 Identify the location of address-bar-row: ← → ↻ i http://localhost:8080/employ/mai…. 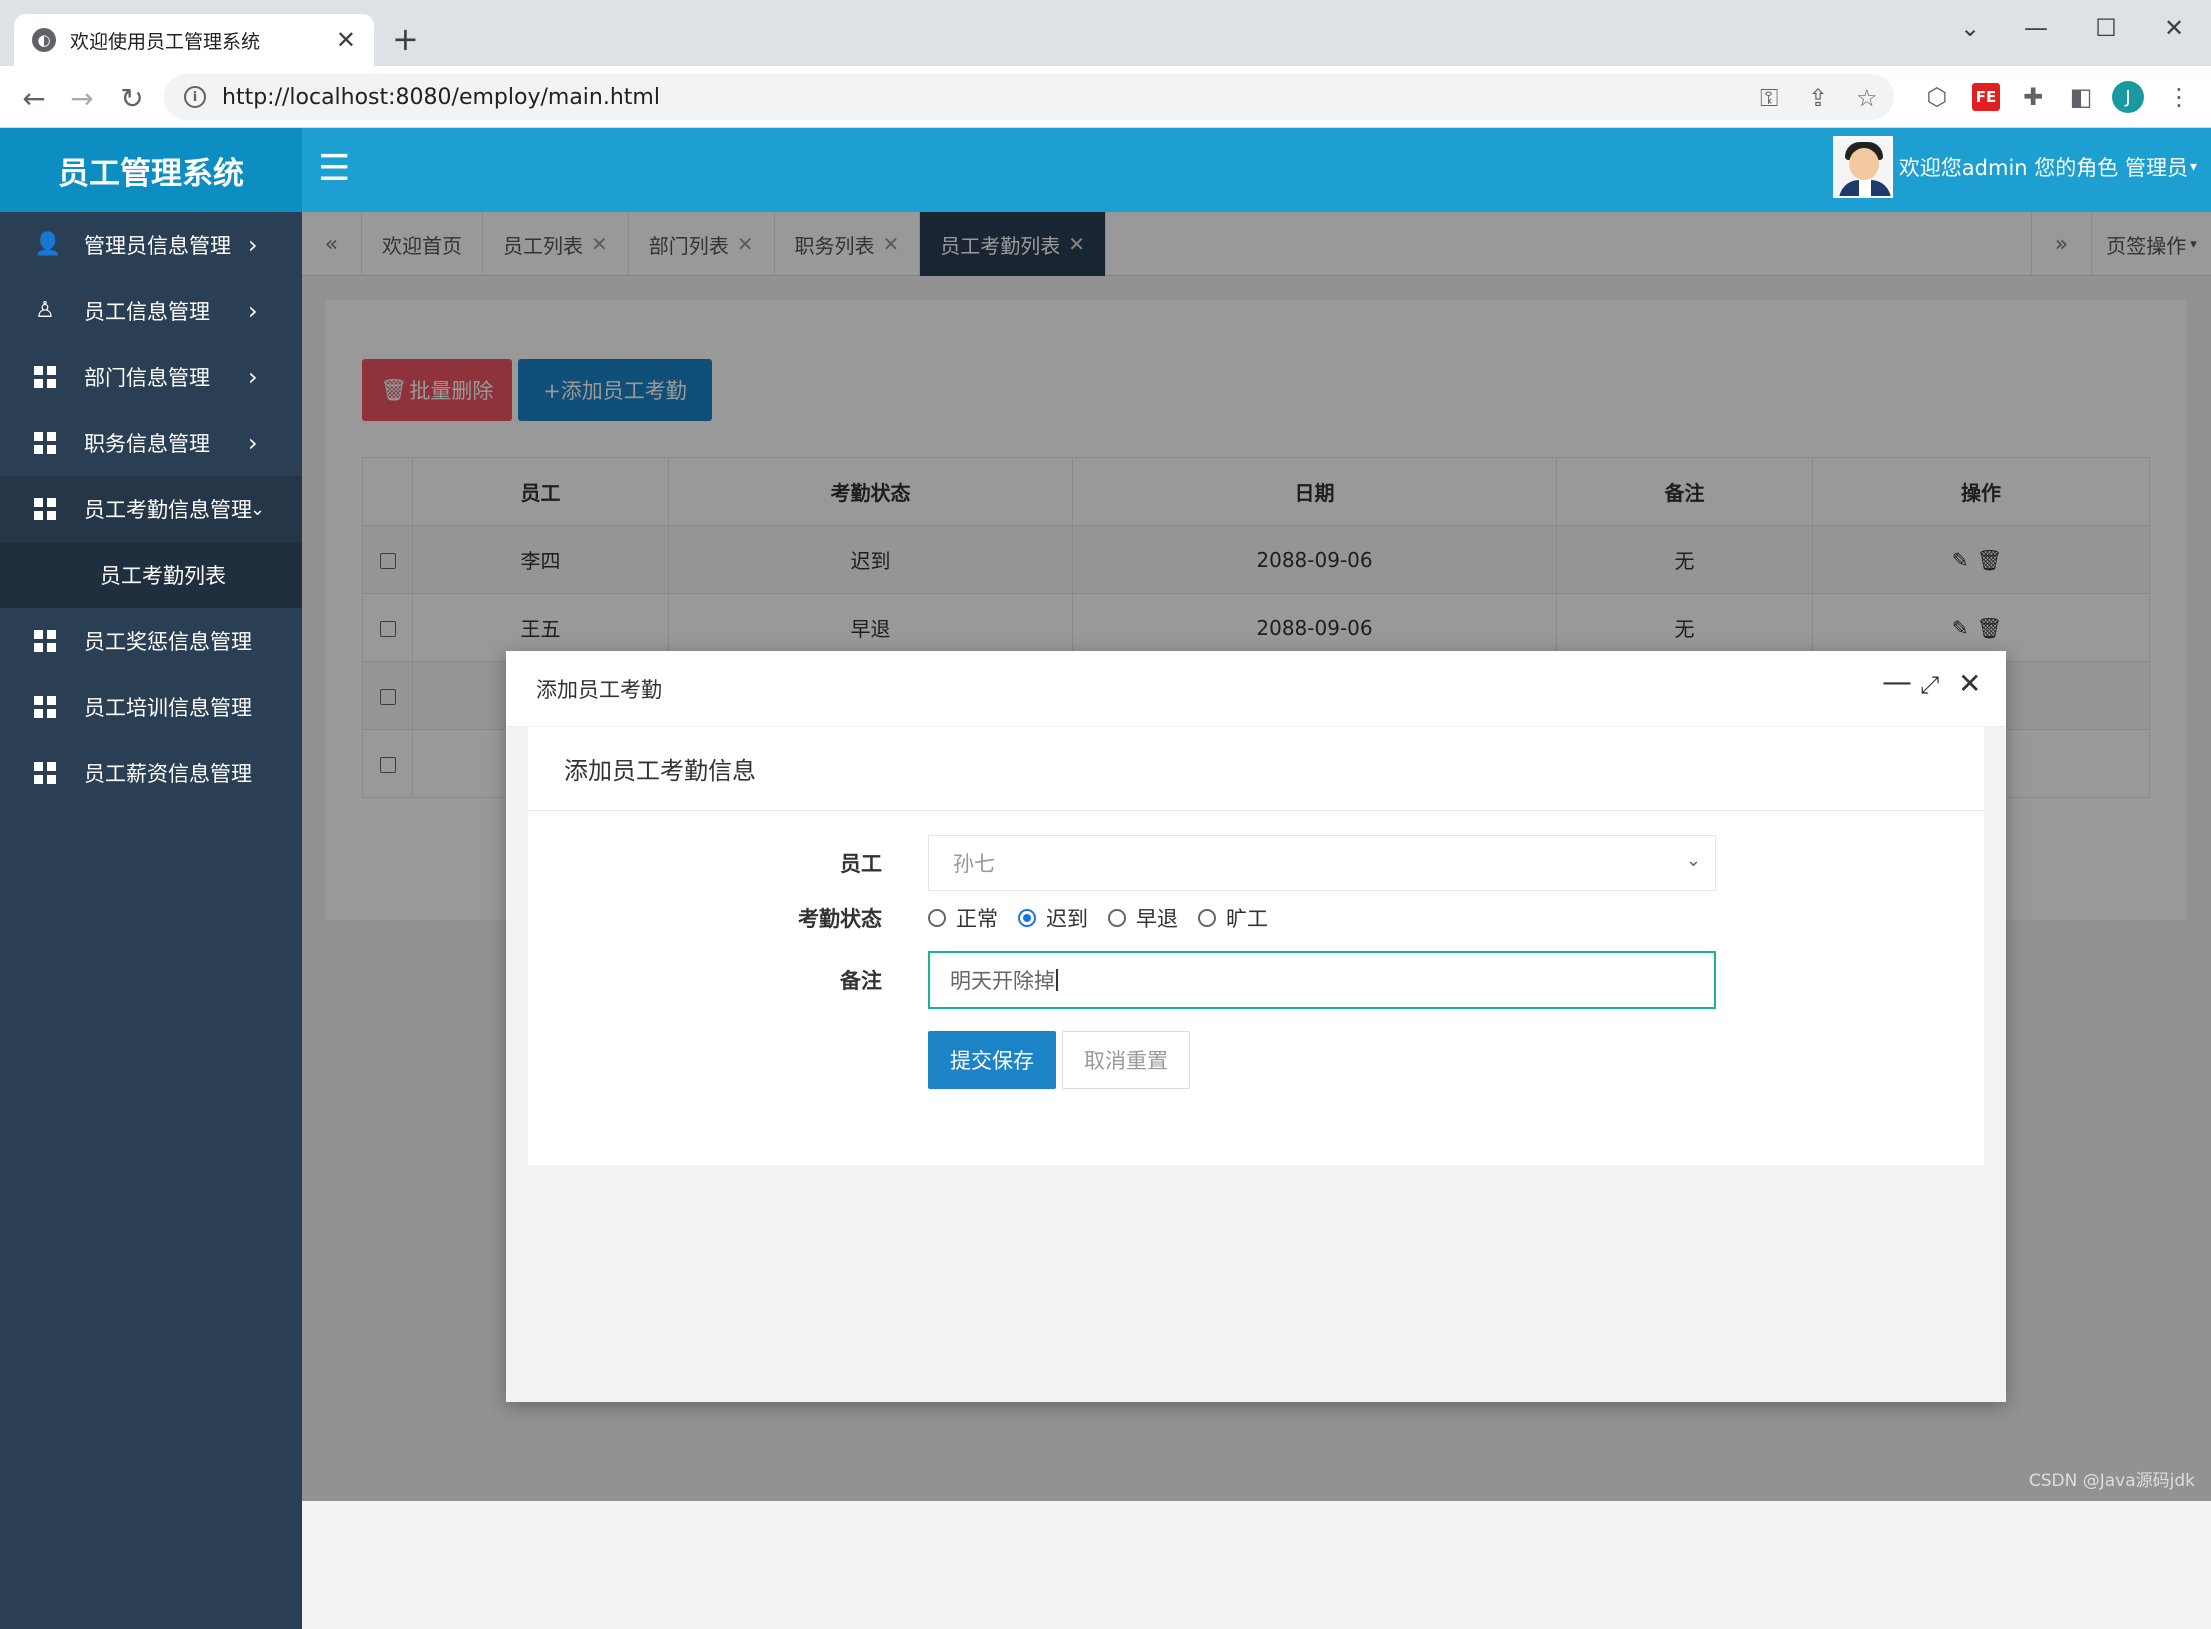
(1105, 97).